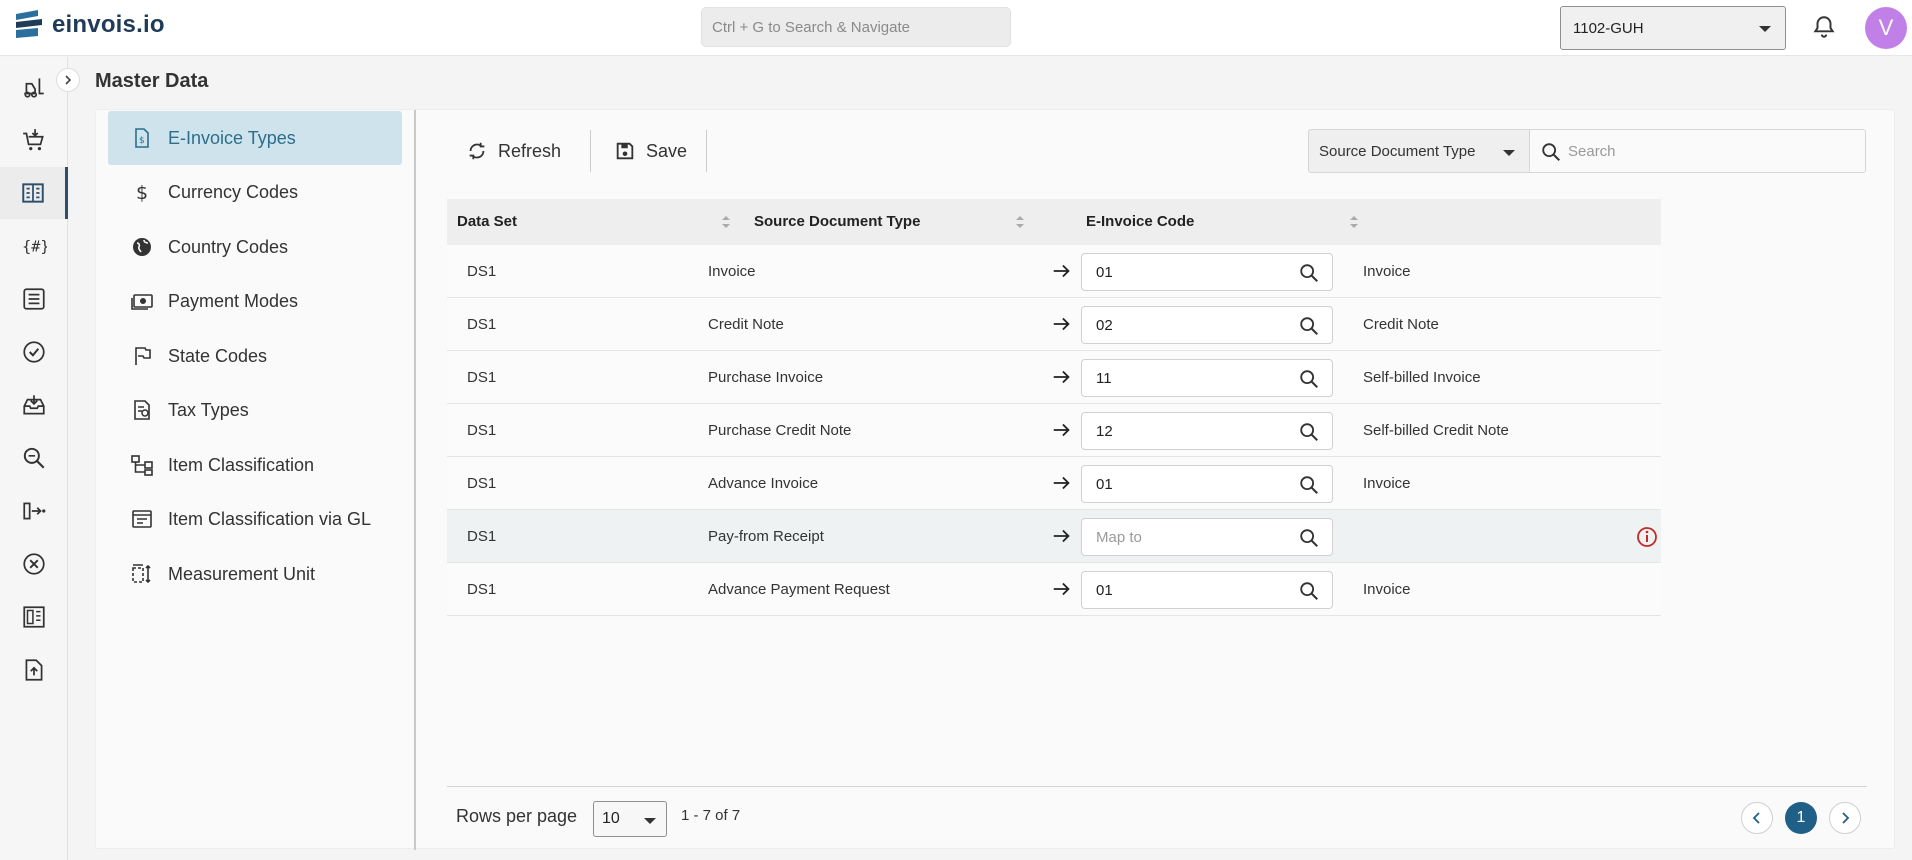 The image size is (1912, 860). I want to click on subnav-item-tax-types: Tax Types, so click(255, 410).